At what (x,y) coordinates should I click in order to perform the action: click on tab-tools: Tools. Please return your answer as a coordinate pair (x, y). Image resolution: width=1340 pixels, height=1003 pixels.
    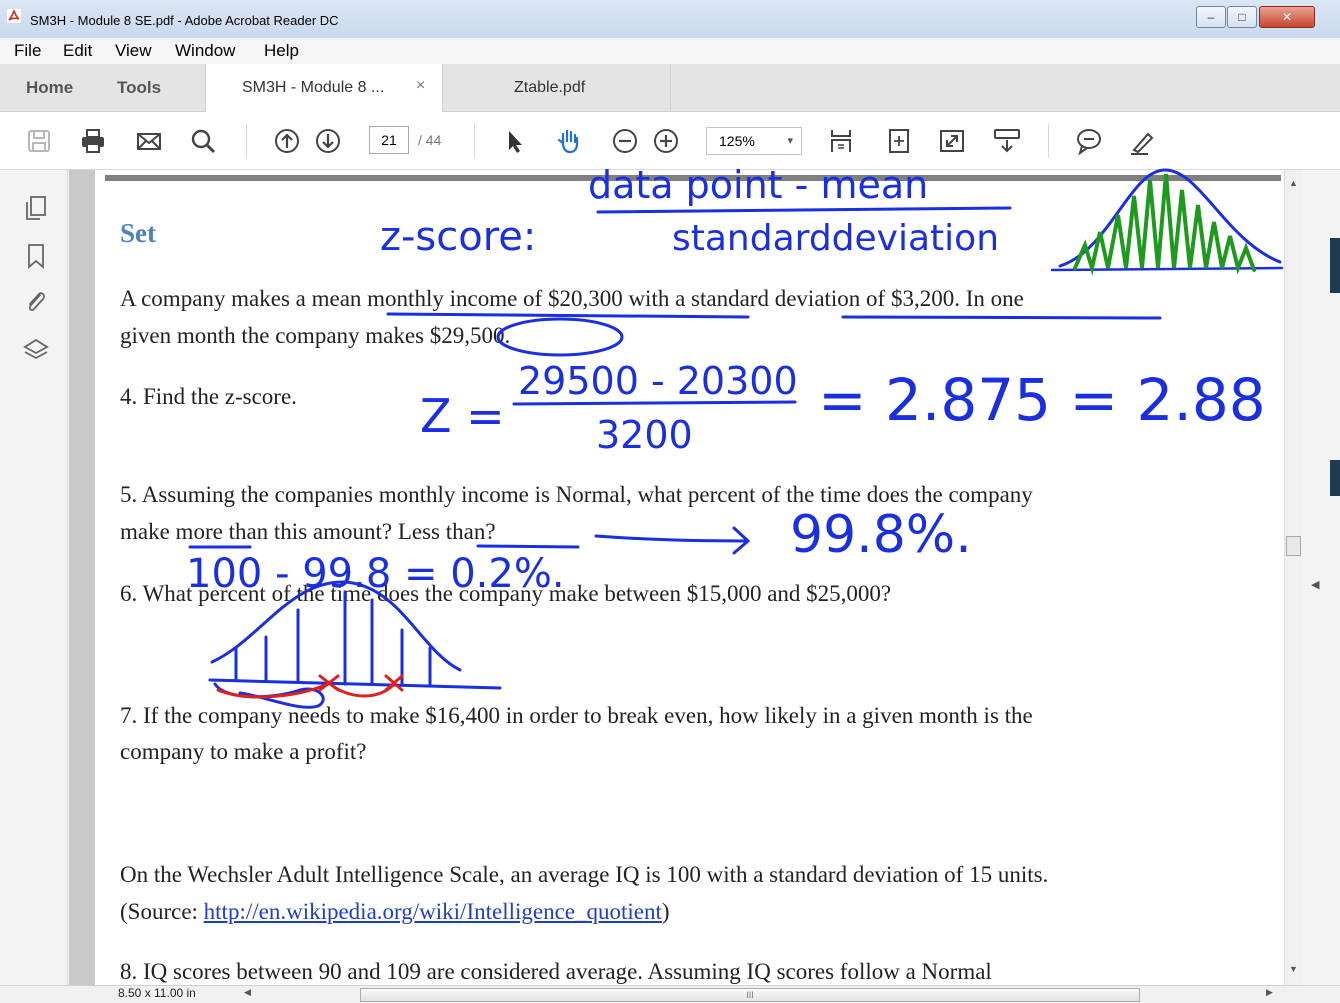
    Looking at the image, I should click on (139, 88).